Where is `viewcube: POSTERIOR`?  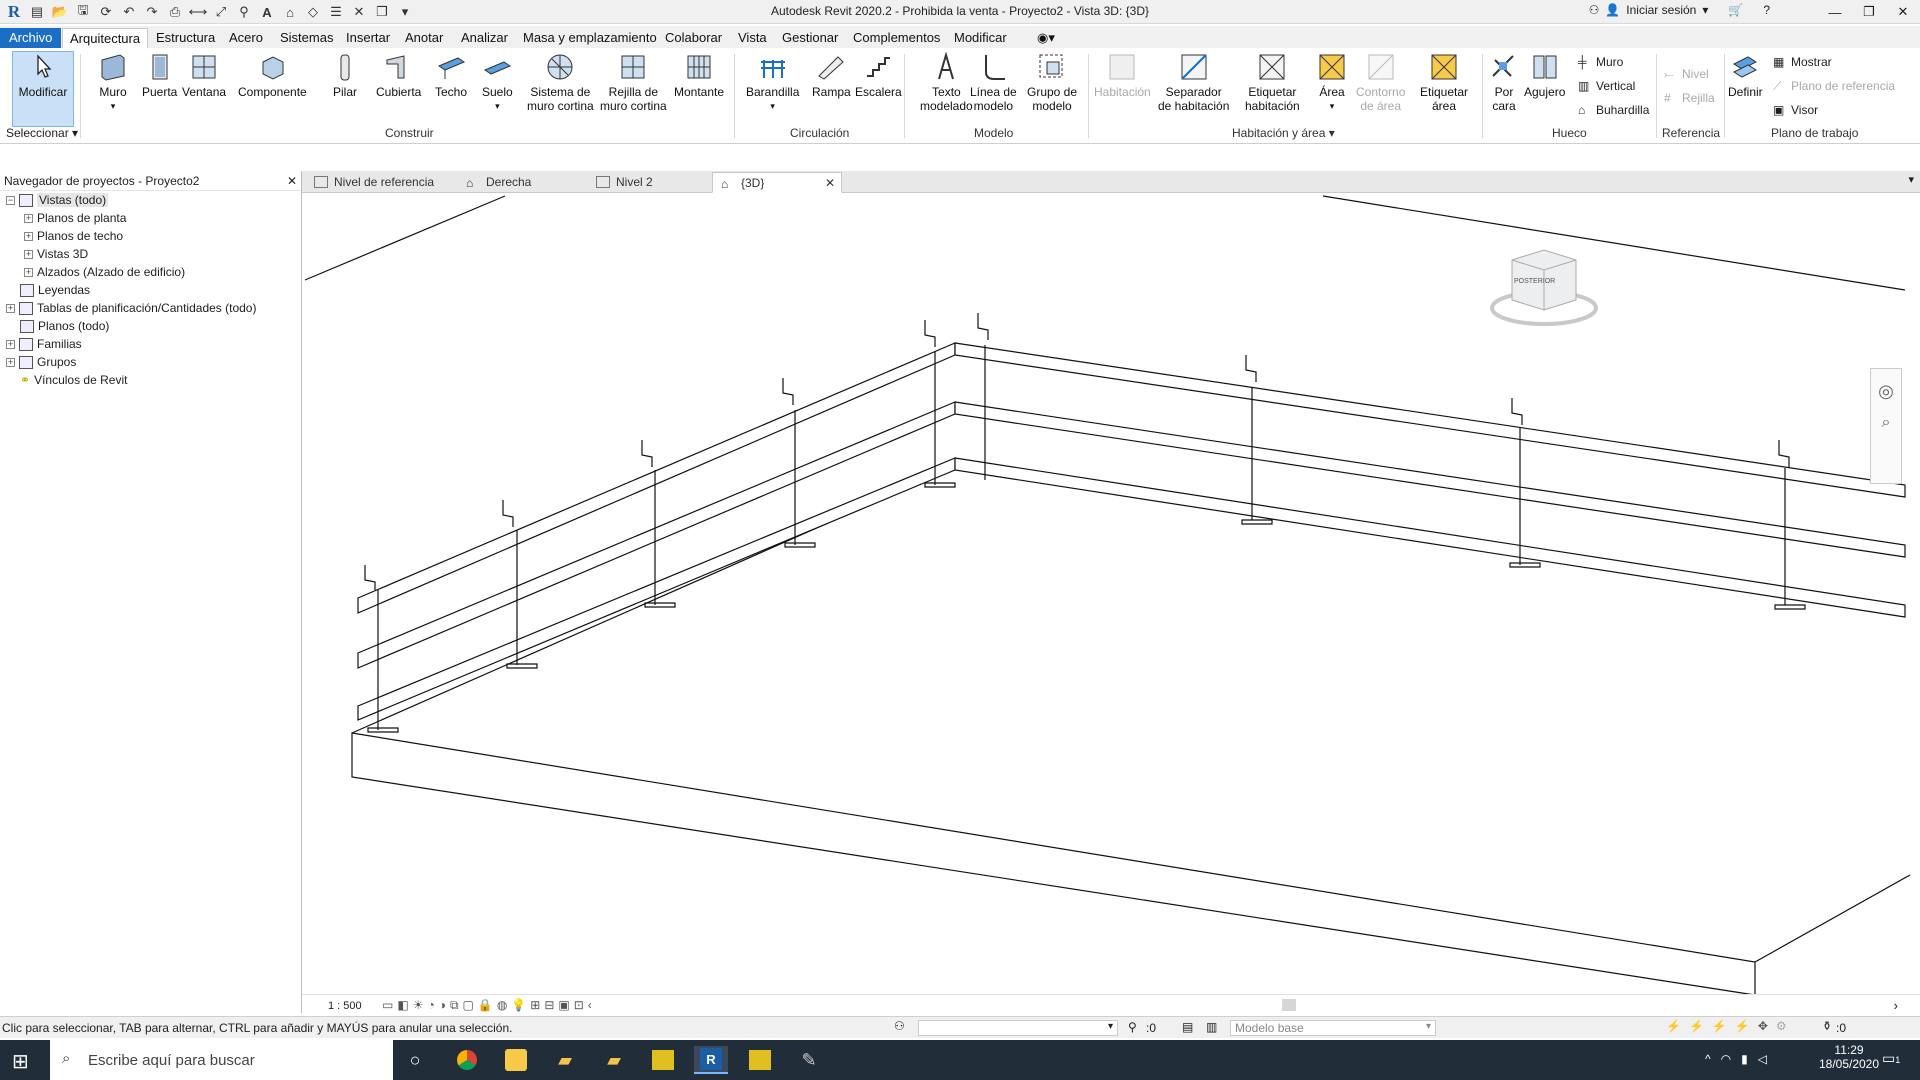 viewcube: POSTERIOR is located at coordinates (1542, 293).